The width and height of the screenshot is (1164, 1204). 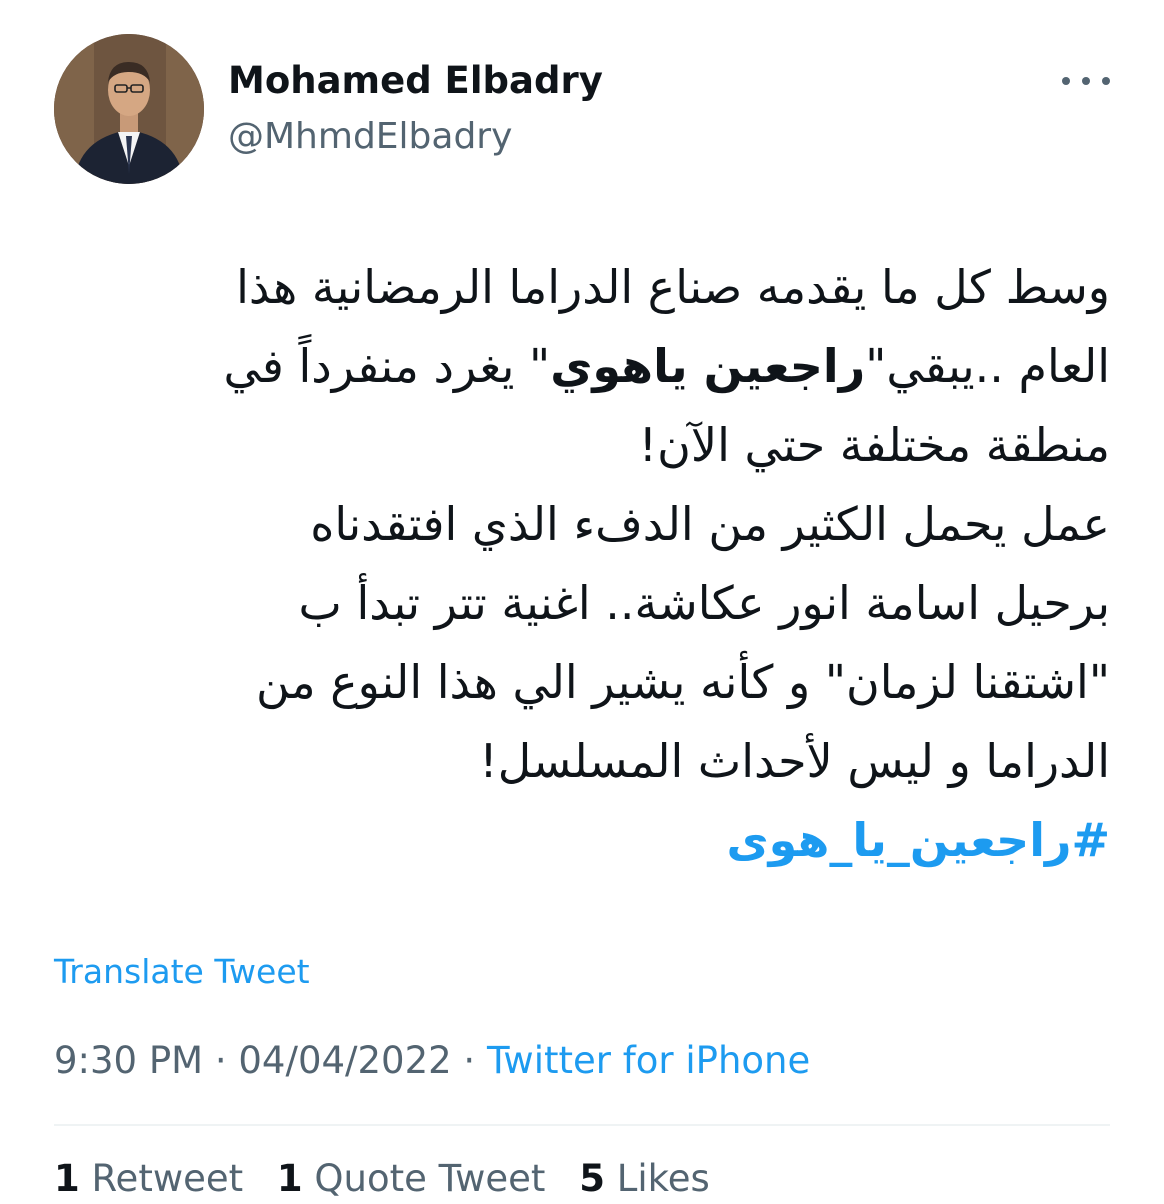 I want to click on retweets-label: Retweet, so click(x=167, y=1178).